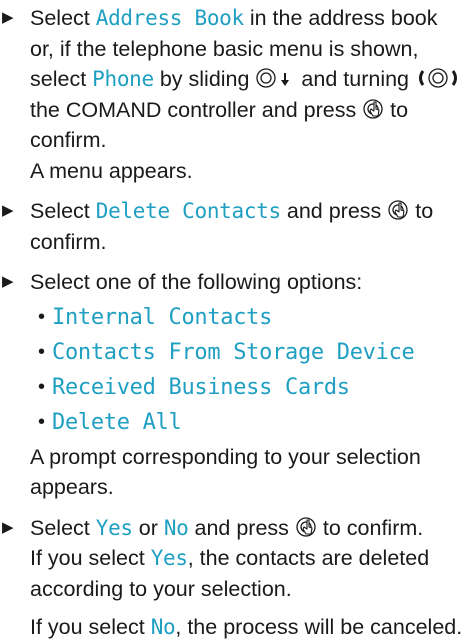  What do you see at coordinates (204, 79) in the screenshot?
I see `text-run: by sliding` at bounding box center [204, 79].